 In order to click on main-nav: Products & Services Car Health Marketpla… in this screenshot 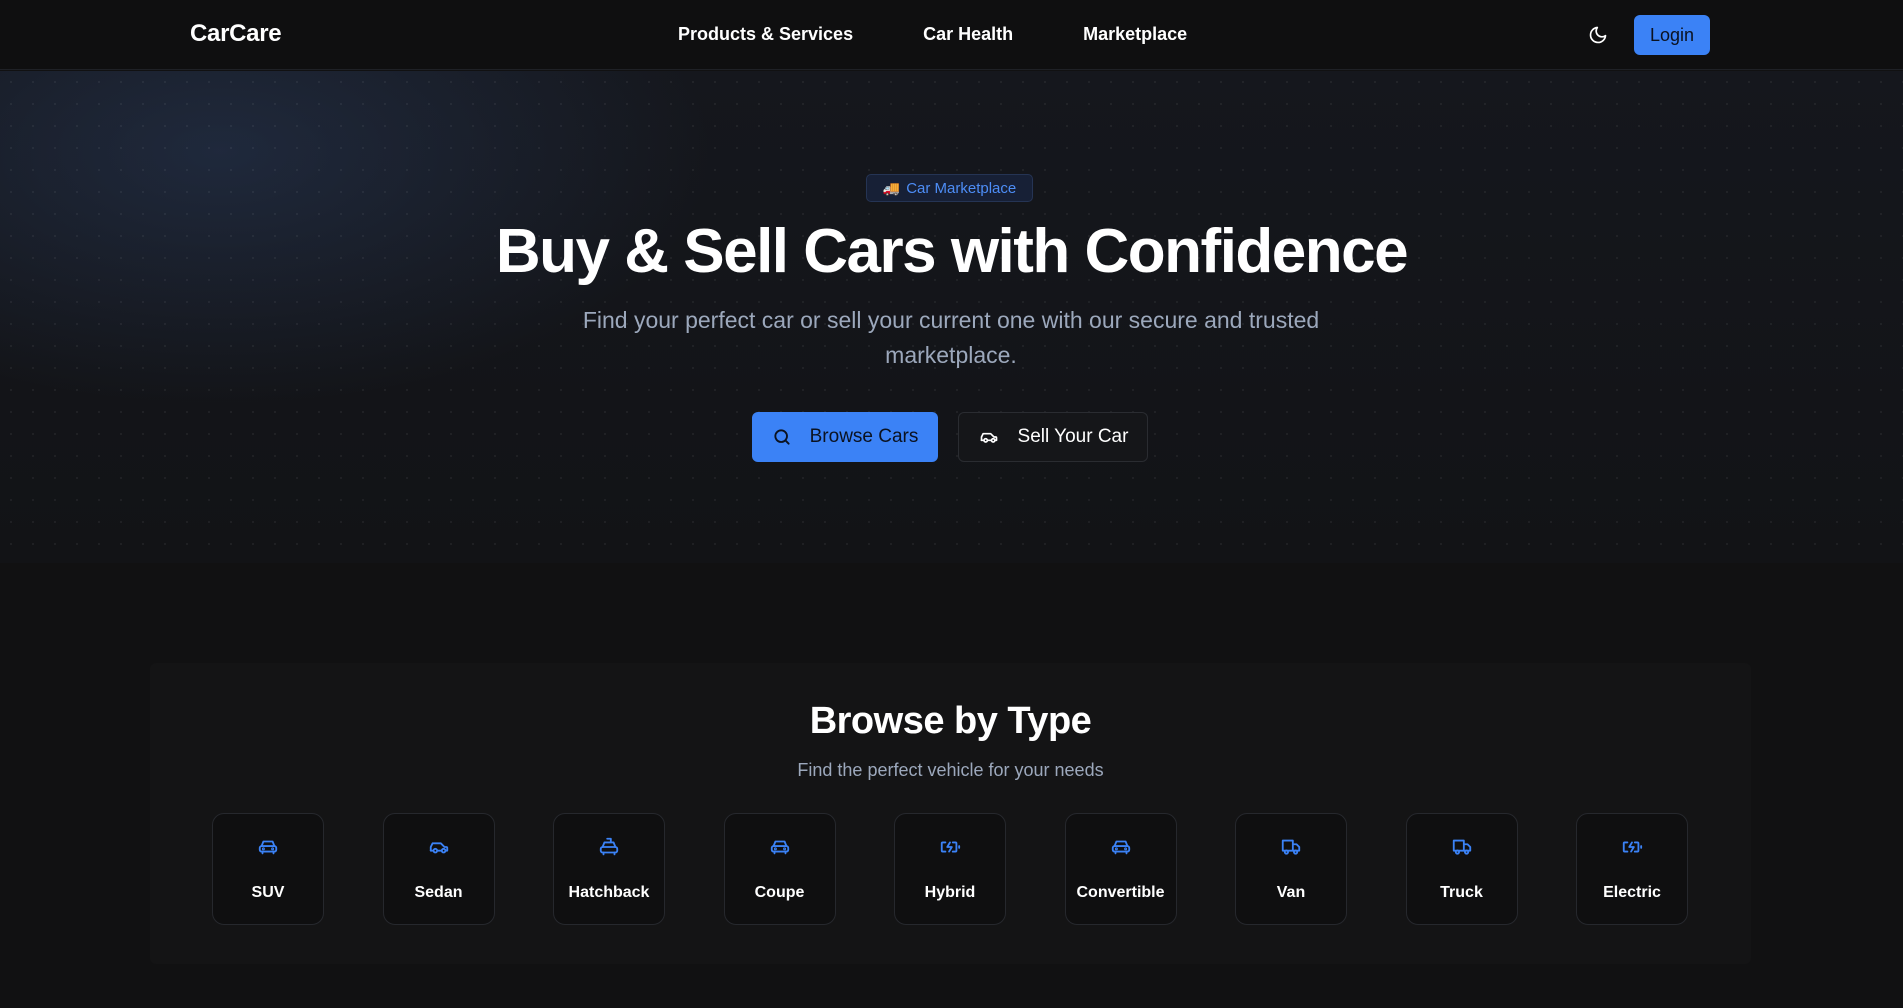, I will do `click(932, 34)`.